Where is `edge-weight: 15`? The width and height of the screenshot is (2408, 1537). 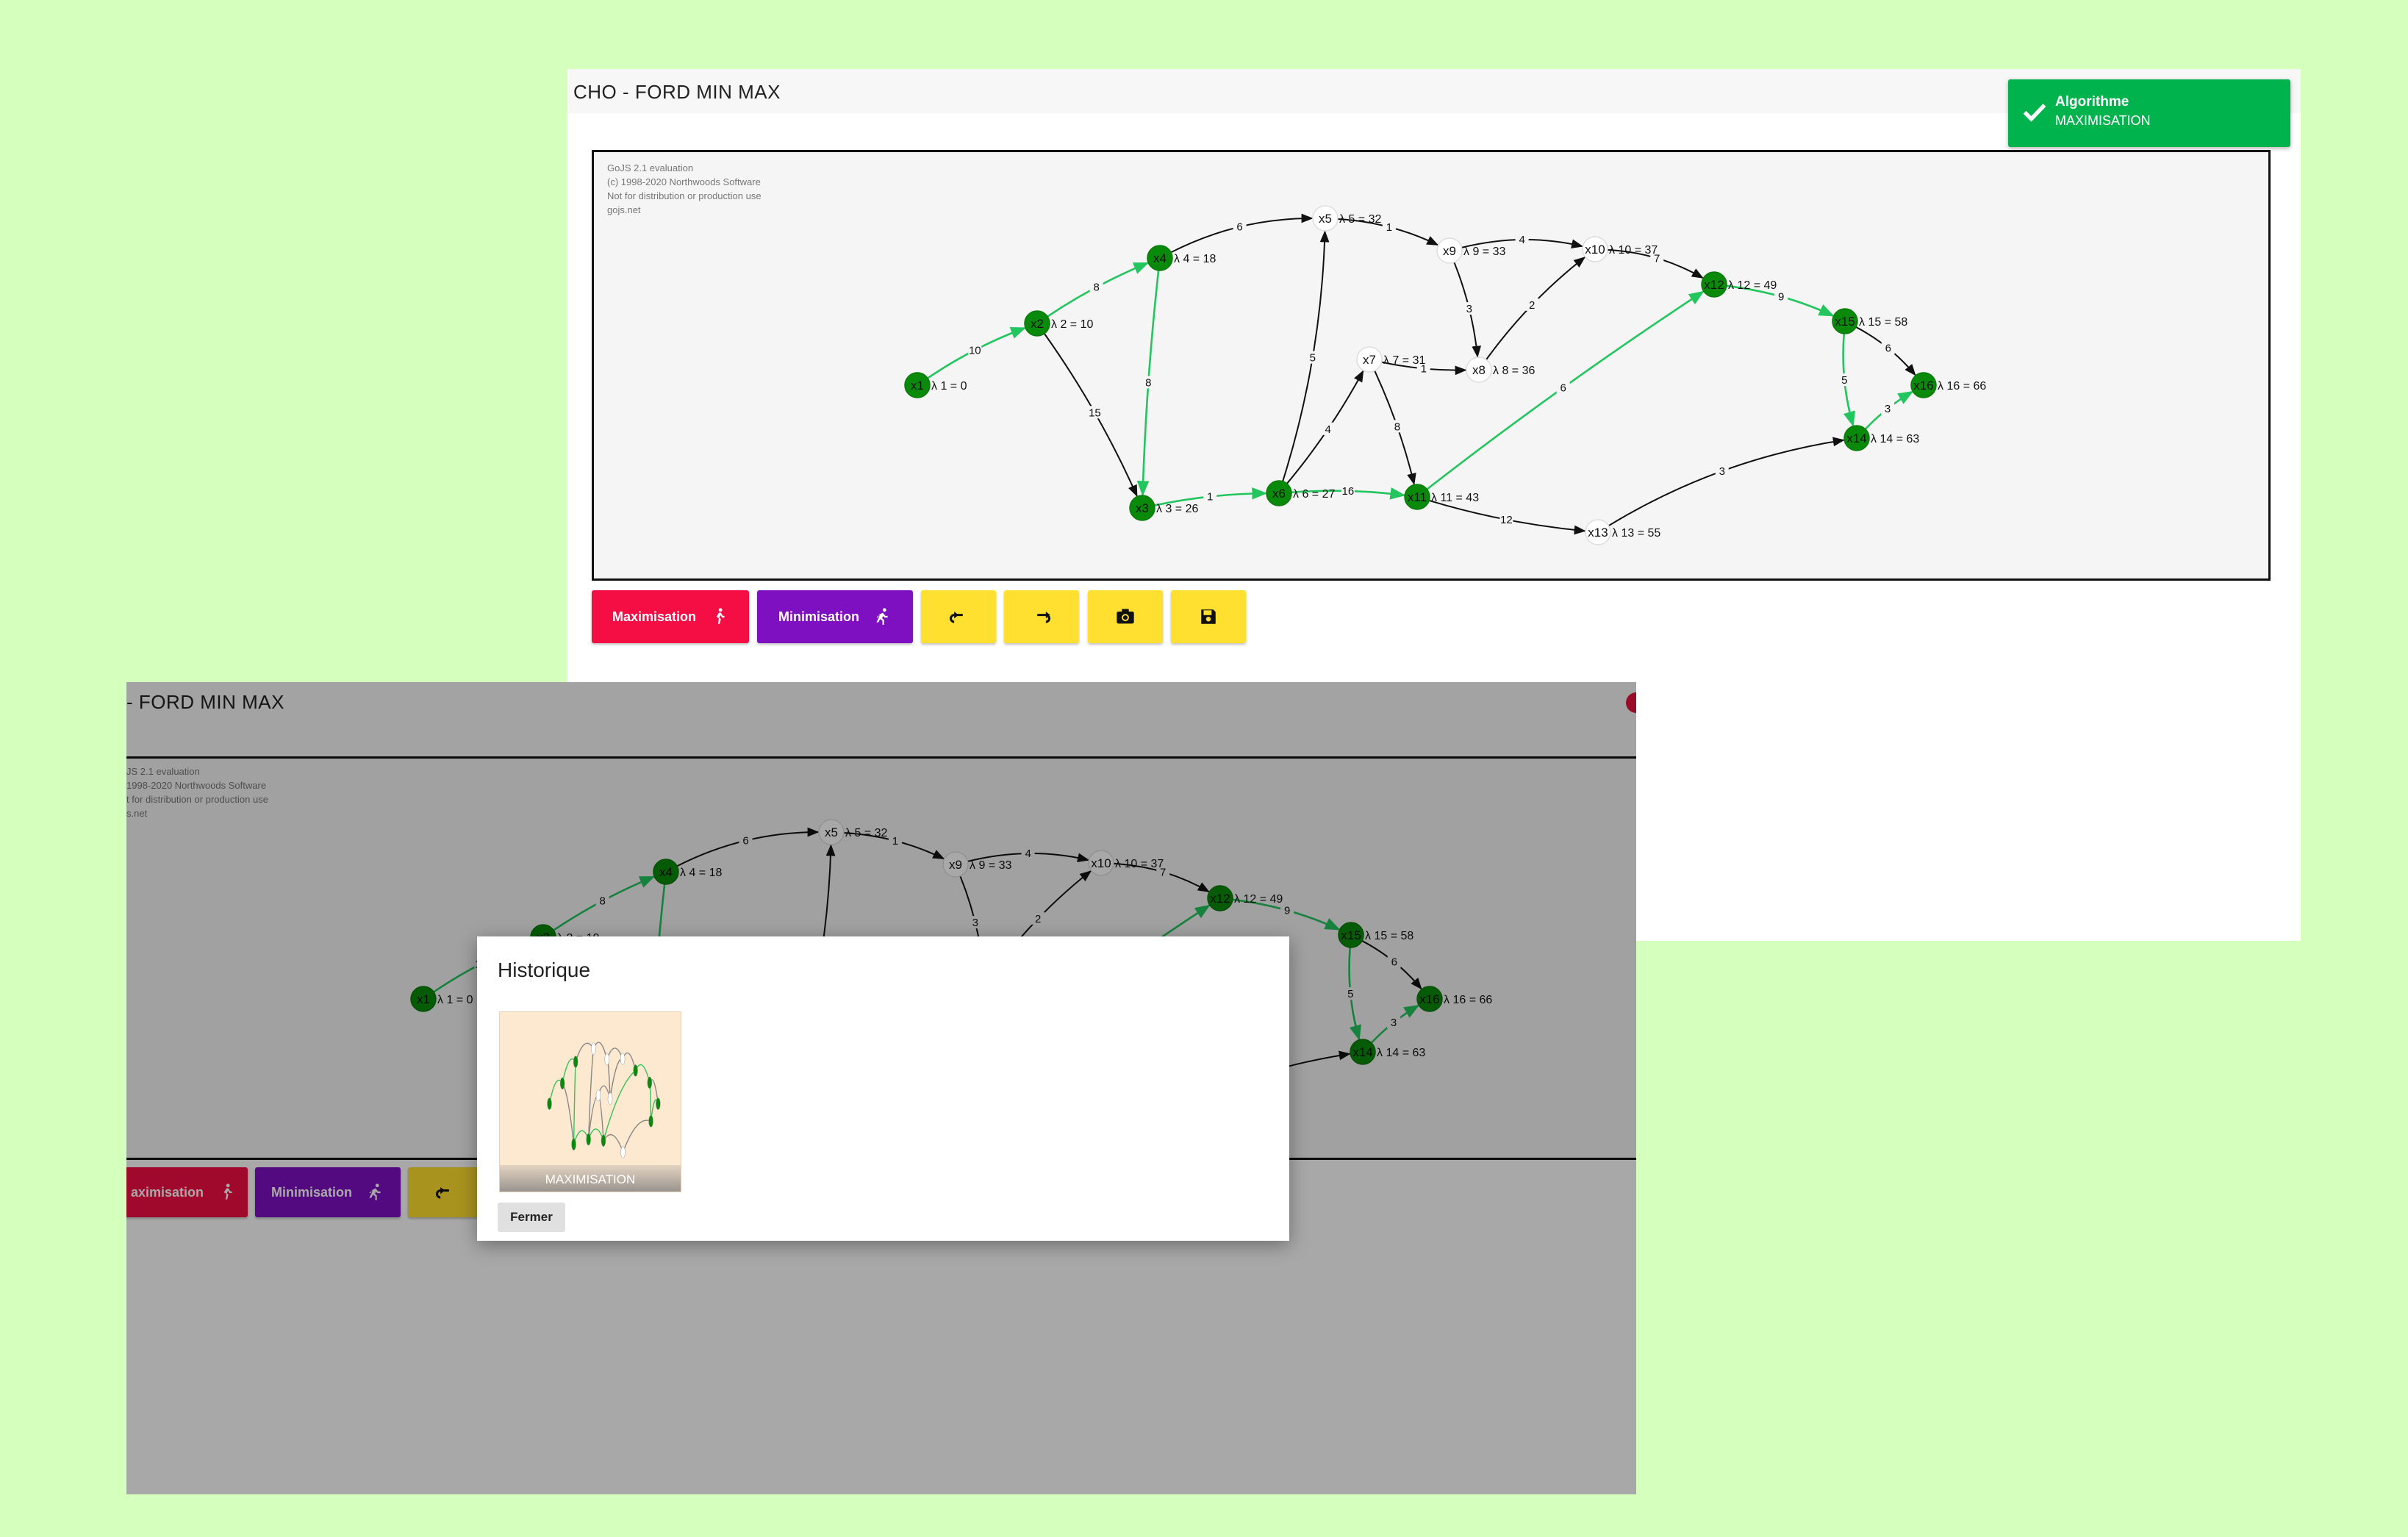 edge-weight: 15 is located at coordinates (1095, 413).